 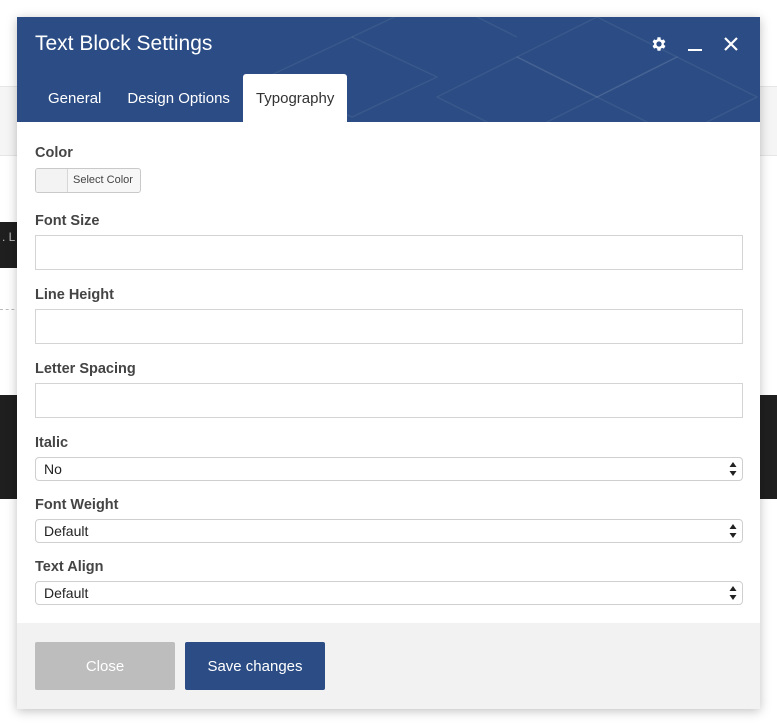 I want to click on window-controls, so click(x=695, y=44).